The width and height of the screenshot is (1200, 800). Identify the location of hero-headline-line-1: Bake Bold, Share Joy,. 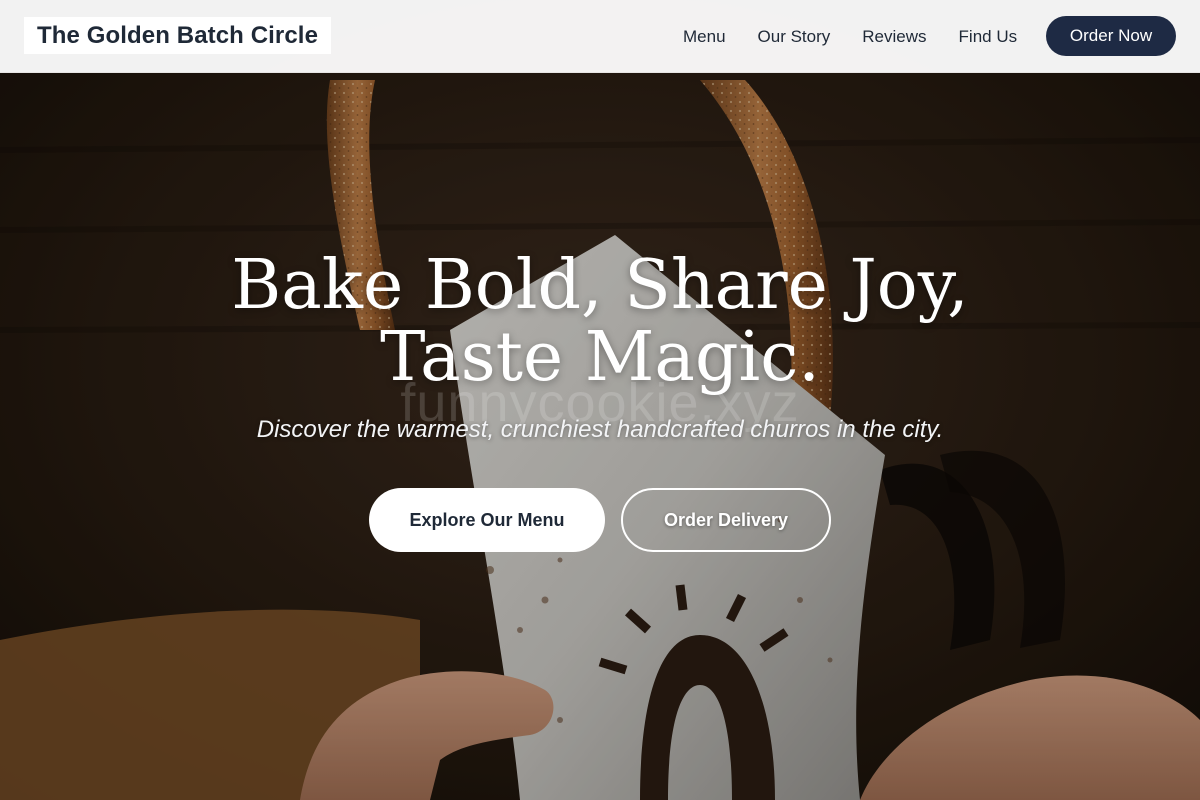
(600, 285).